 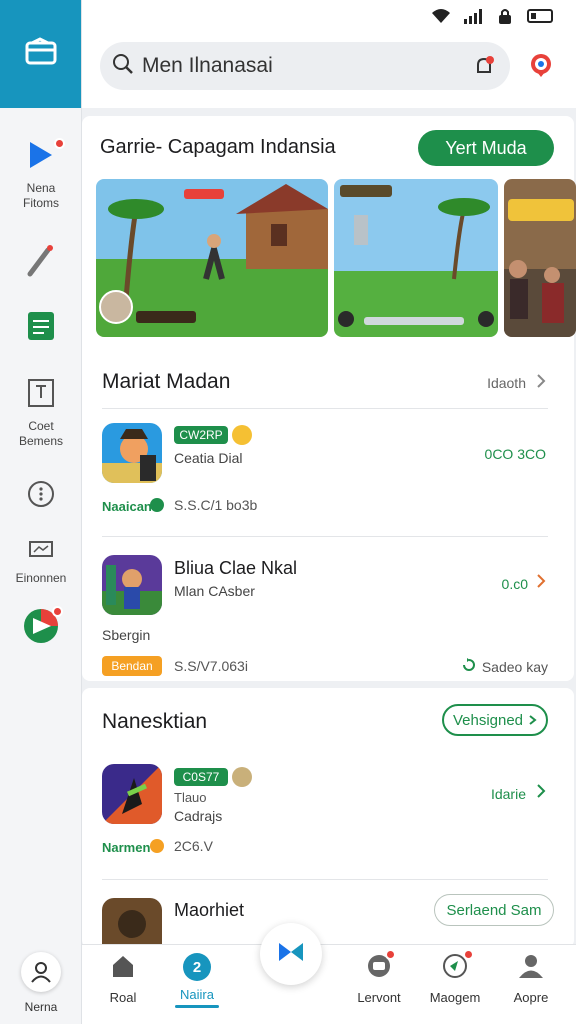 I want to click on notification-icon, so click(x=484, y=68).